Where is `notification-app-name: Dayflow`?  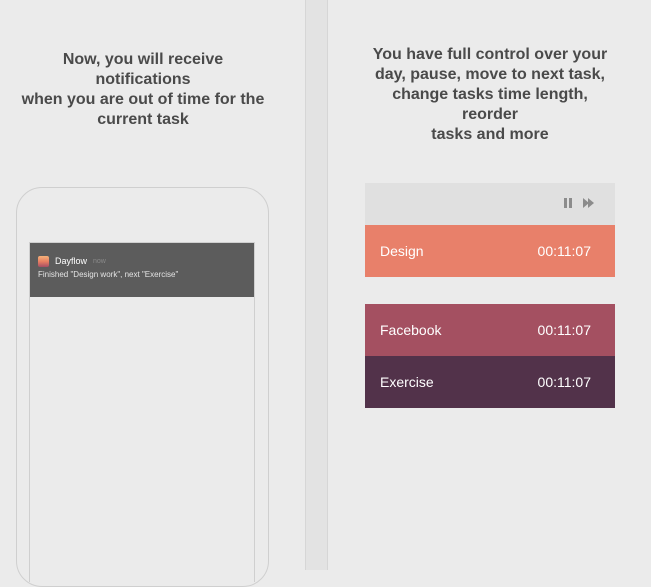 notification-app-name: Dayflow is located at coordinates (71, 261).